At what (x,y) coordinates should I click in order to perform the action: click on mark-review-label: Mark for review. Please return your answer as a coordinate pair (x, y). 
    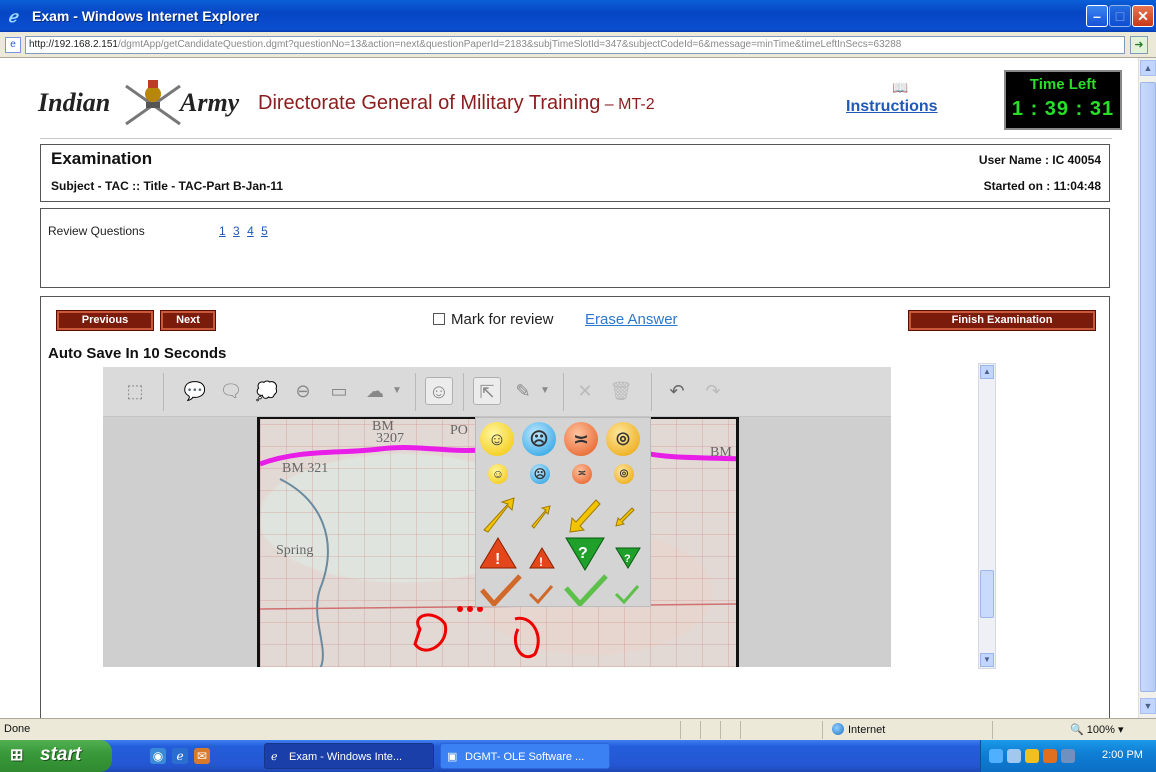
    Looking at the image, I should click on (502, 319).